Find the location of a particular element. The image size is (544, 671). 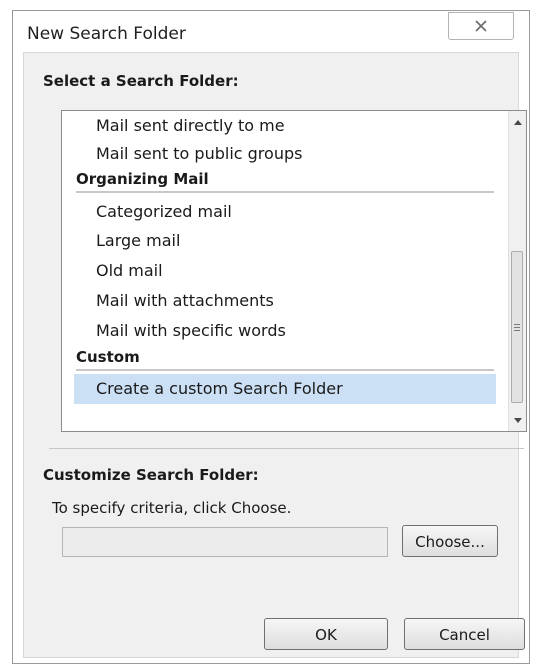

scroll-down-button is located at coordinates (517, 420).